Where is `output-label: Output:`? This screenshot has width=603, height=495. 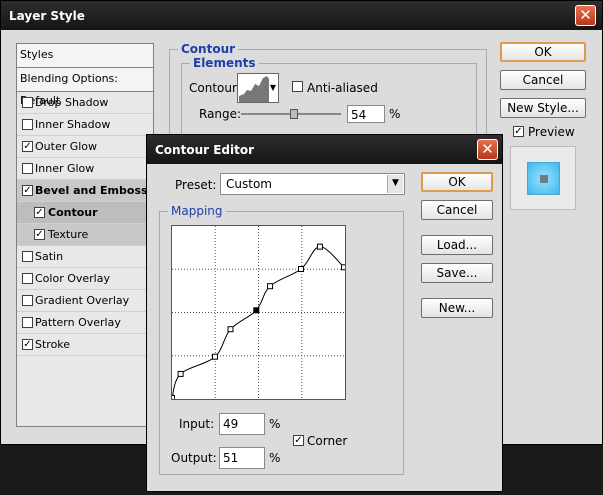 output-label: Output: is located at coordinates (194, 458).